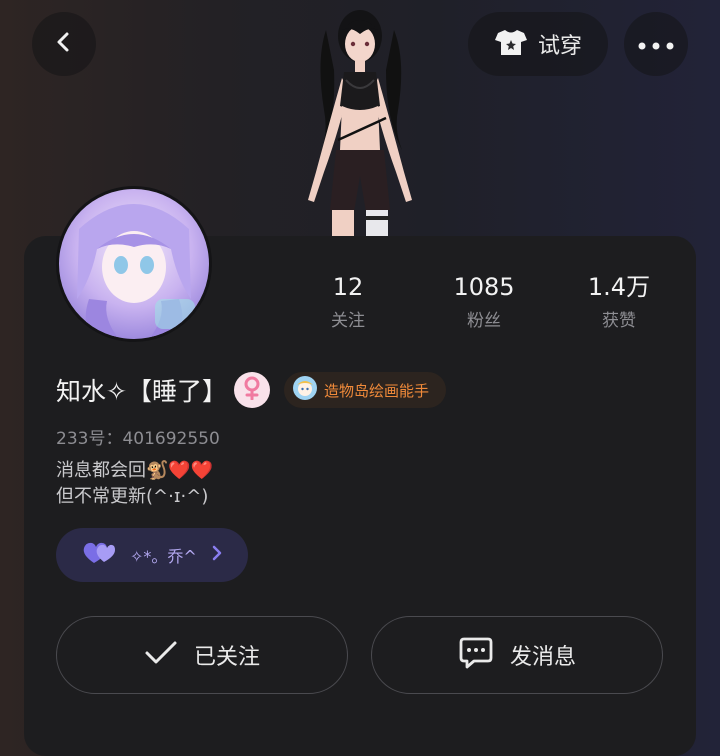 The image size is (720, 756). Describe the element at coordinates (476, 655) in the screenshot. I see `chat-bubble-icon` at that location.